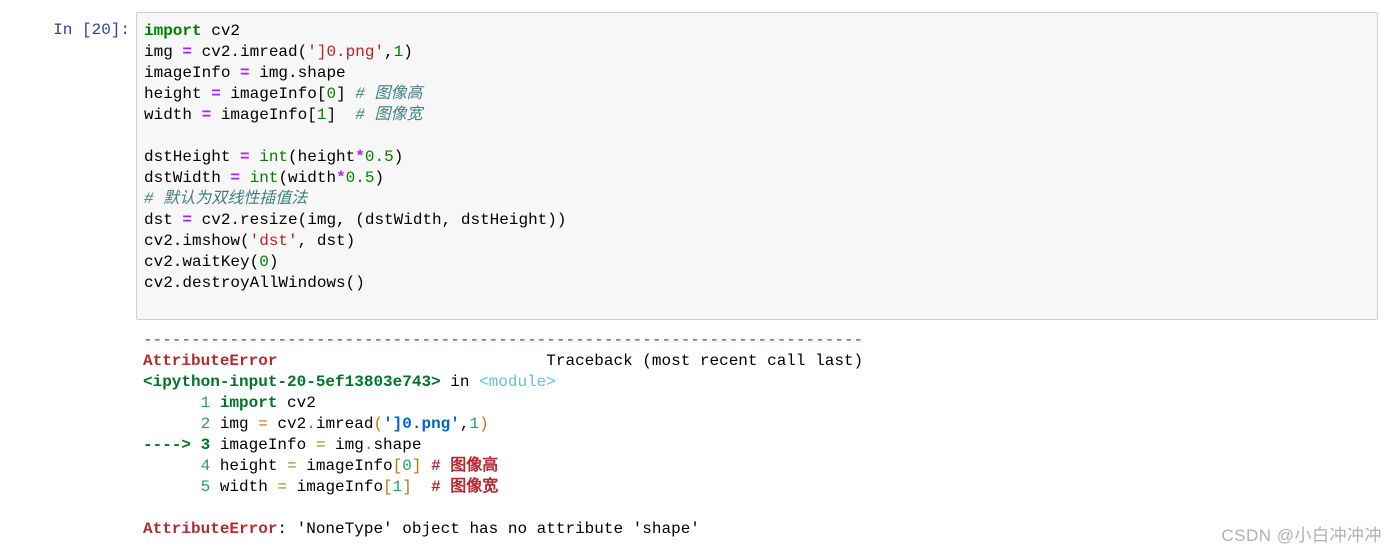 The image size is (1396, 558). What do you see at coordinates (378, 424) in the screenshot?
I see `code-token: (` at bounding box center [378, 424].